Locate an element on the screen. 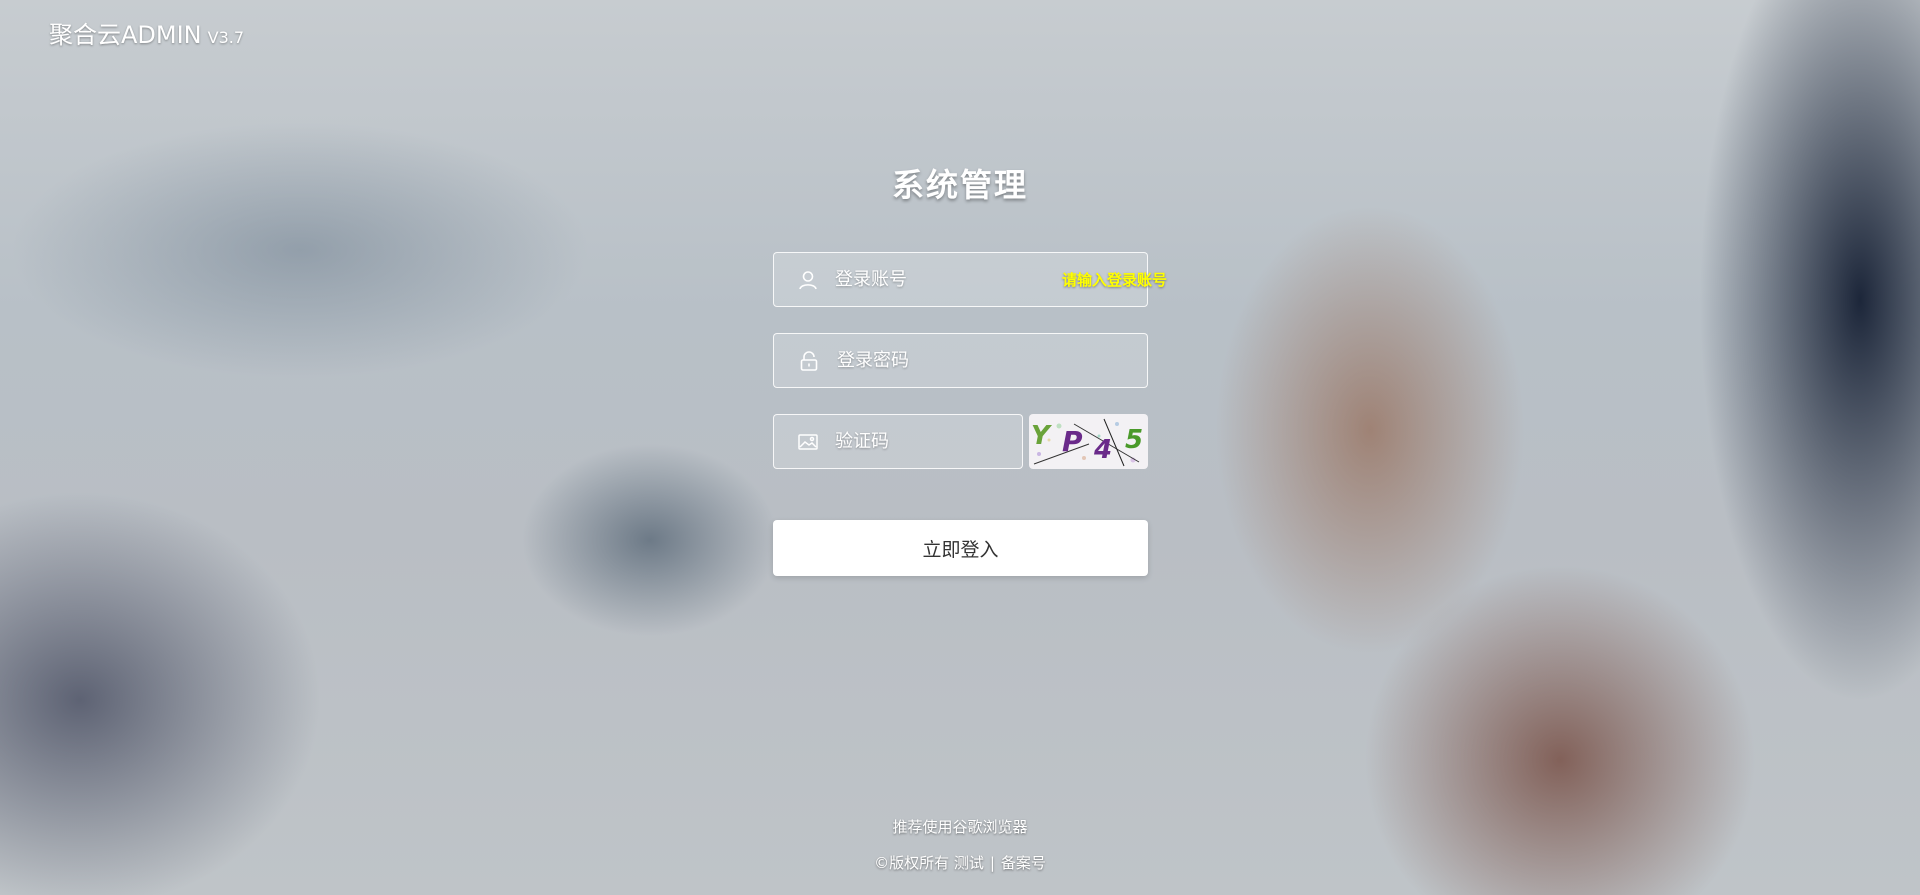 This screenshot has height=895, width=1920. captcha-input is located at coordinates (947, 441).